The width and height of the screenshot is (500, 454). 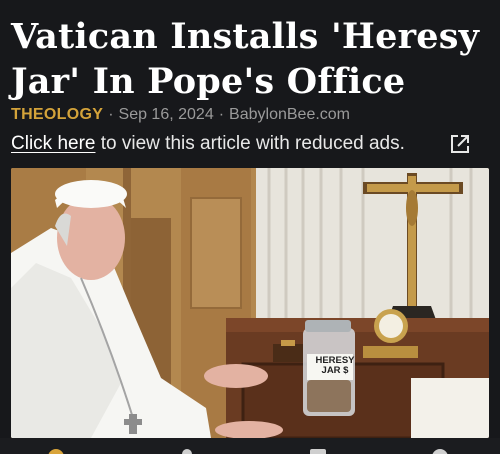 I want to click on jar-label-line2: JAR $, so click(x=335, y=370).